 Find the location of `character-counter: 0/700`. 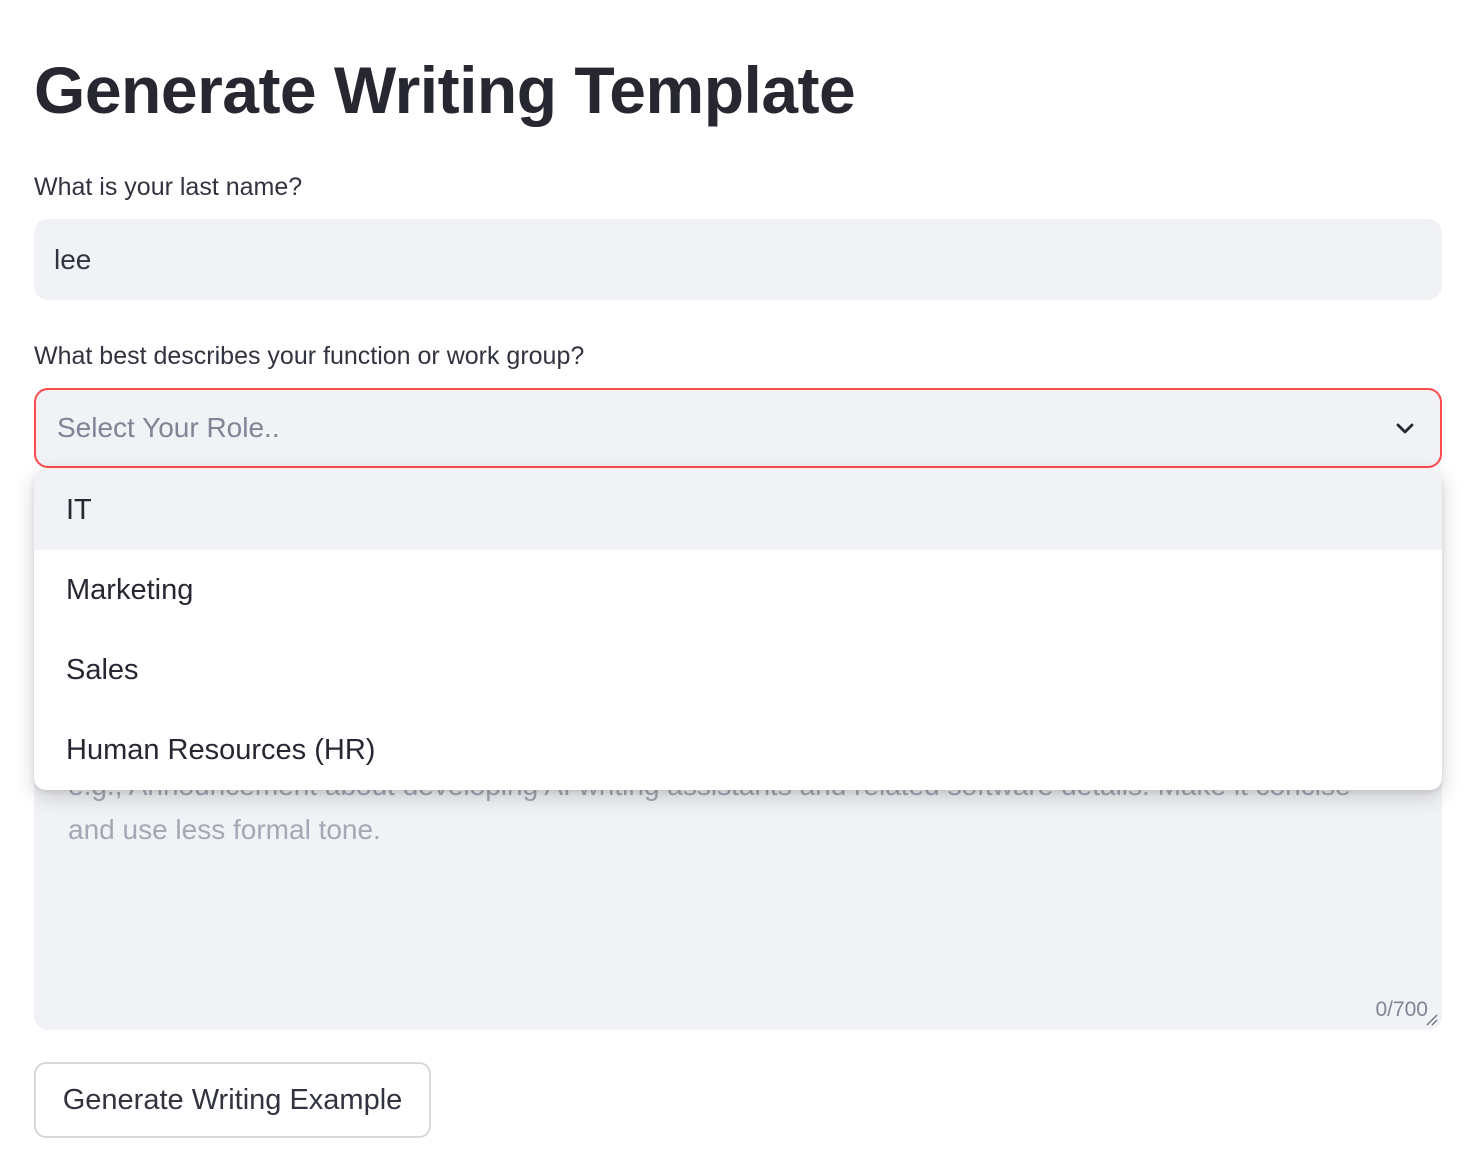

character-counter: 0/700 is located at coordinates (1401, 1009).